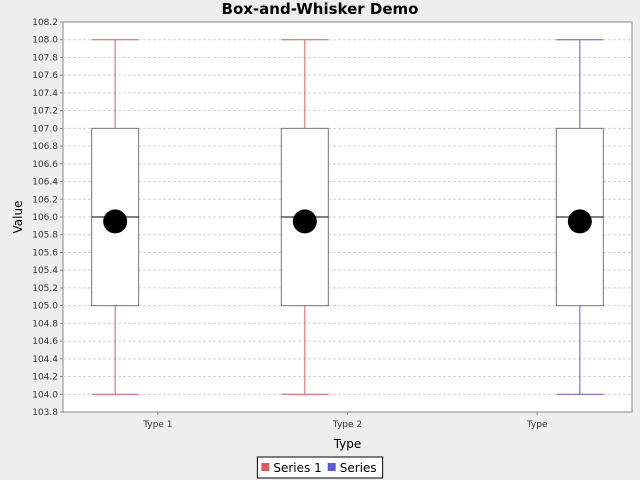 Image resolution: width=640 pixels, height=480 pixels. Describe the element at coordinates (45, 200) in the screenshot. I see `y-tick-label: 106.2` at that location.